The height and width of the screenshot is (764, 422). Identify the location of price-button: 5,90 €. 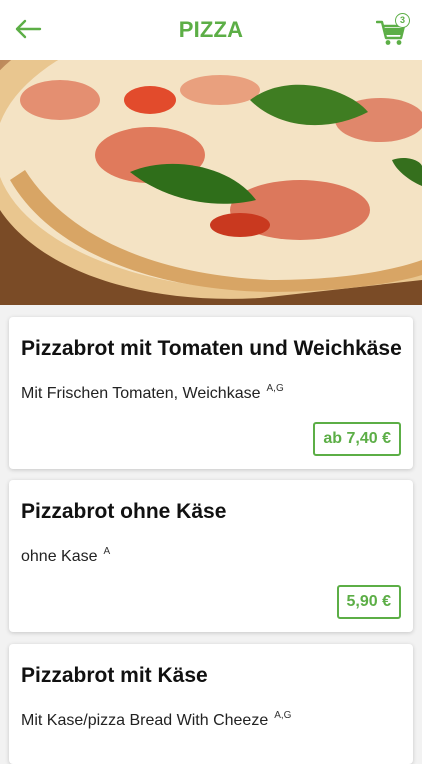
(368, 602).